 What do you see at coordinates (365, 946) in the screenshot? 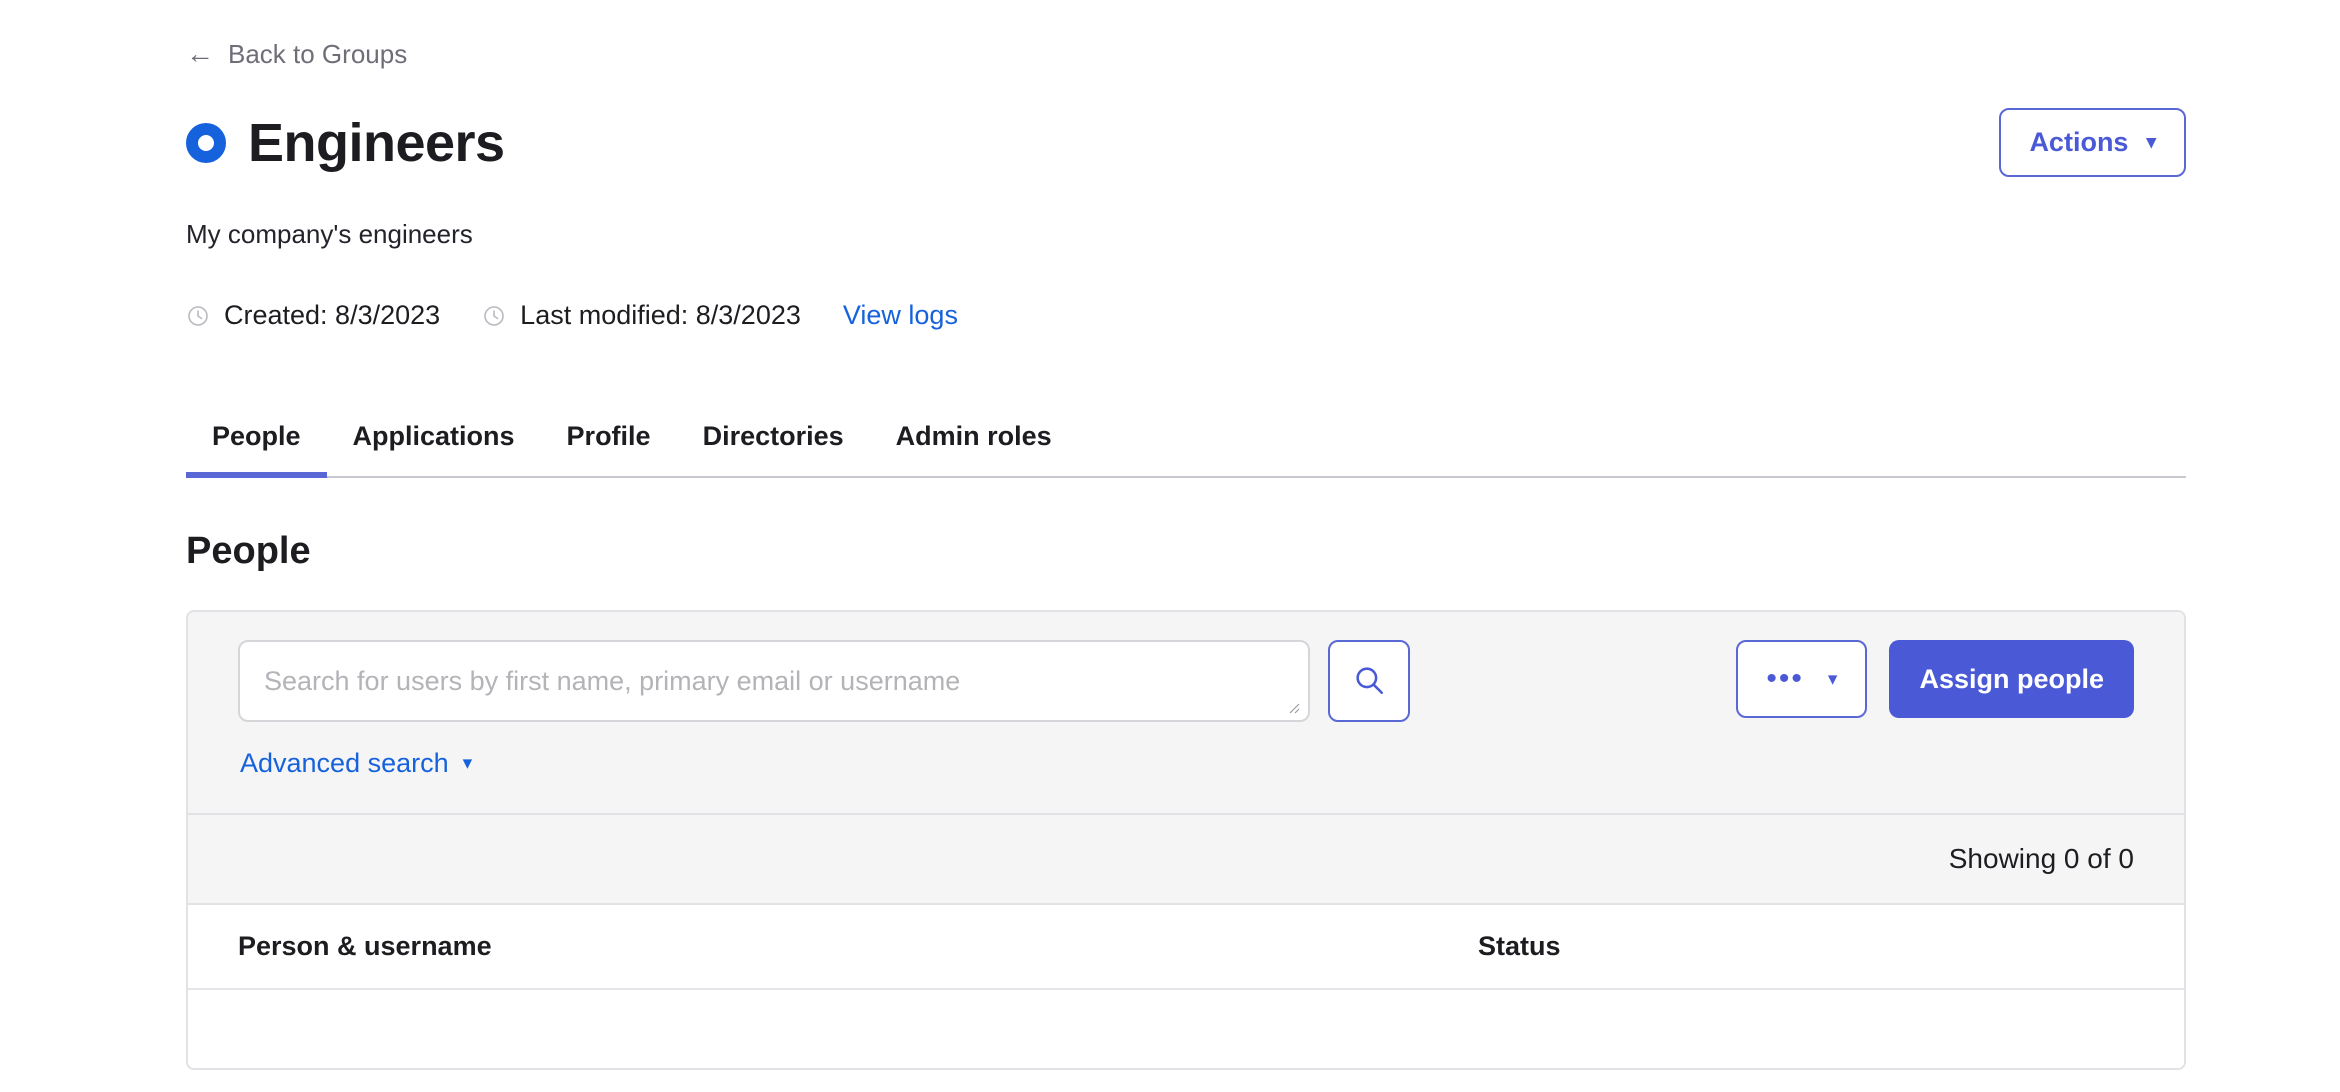
I see `column-header-person: Person & username` at bounding box center [365, 946].